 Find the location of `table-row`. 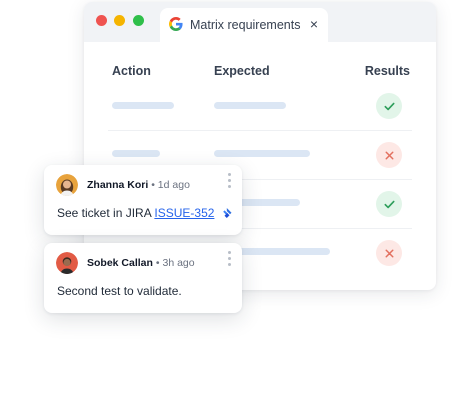

table-row is located at coordinates (260, 106).